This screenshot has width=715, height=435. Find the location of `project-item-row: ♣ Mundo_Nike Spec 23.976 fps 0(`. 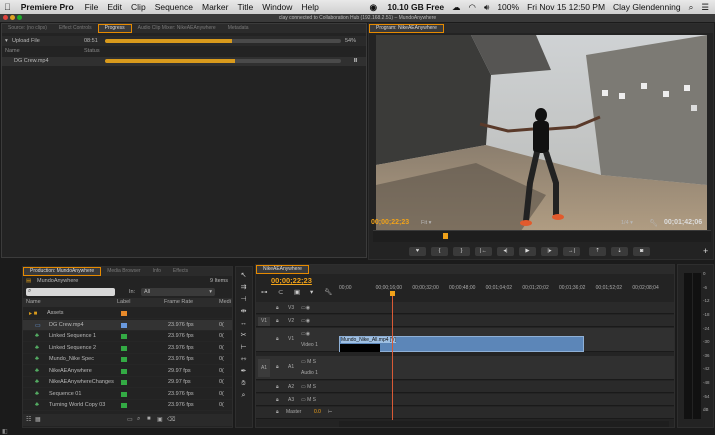

project-item-row: ♣ Mundo_Nike Spec 23.976 fps 0( is located at coordinates (127, 359).